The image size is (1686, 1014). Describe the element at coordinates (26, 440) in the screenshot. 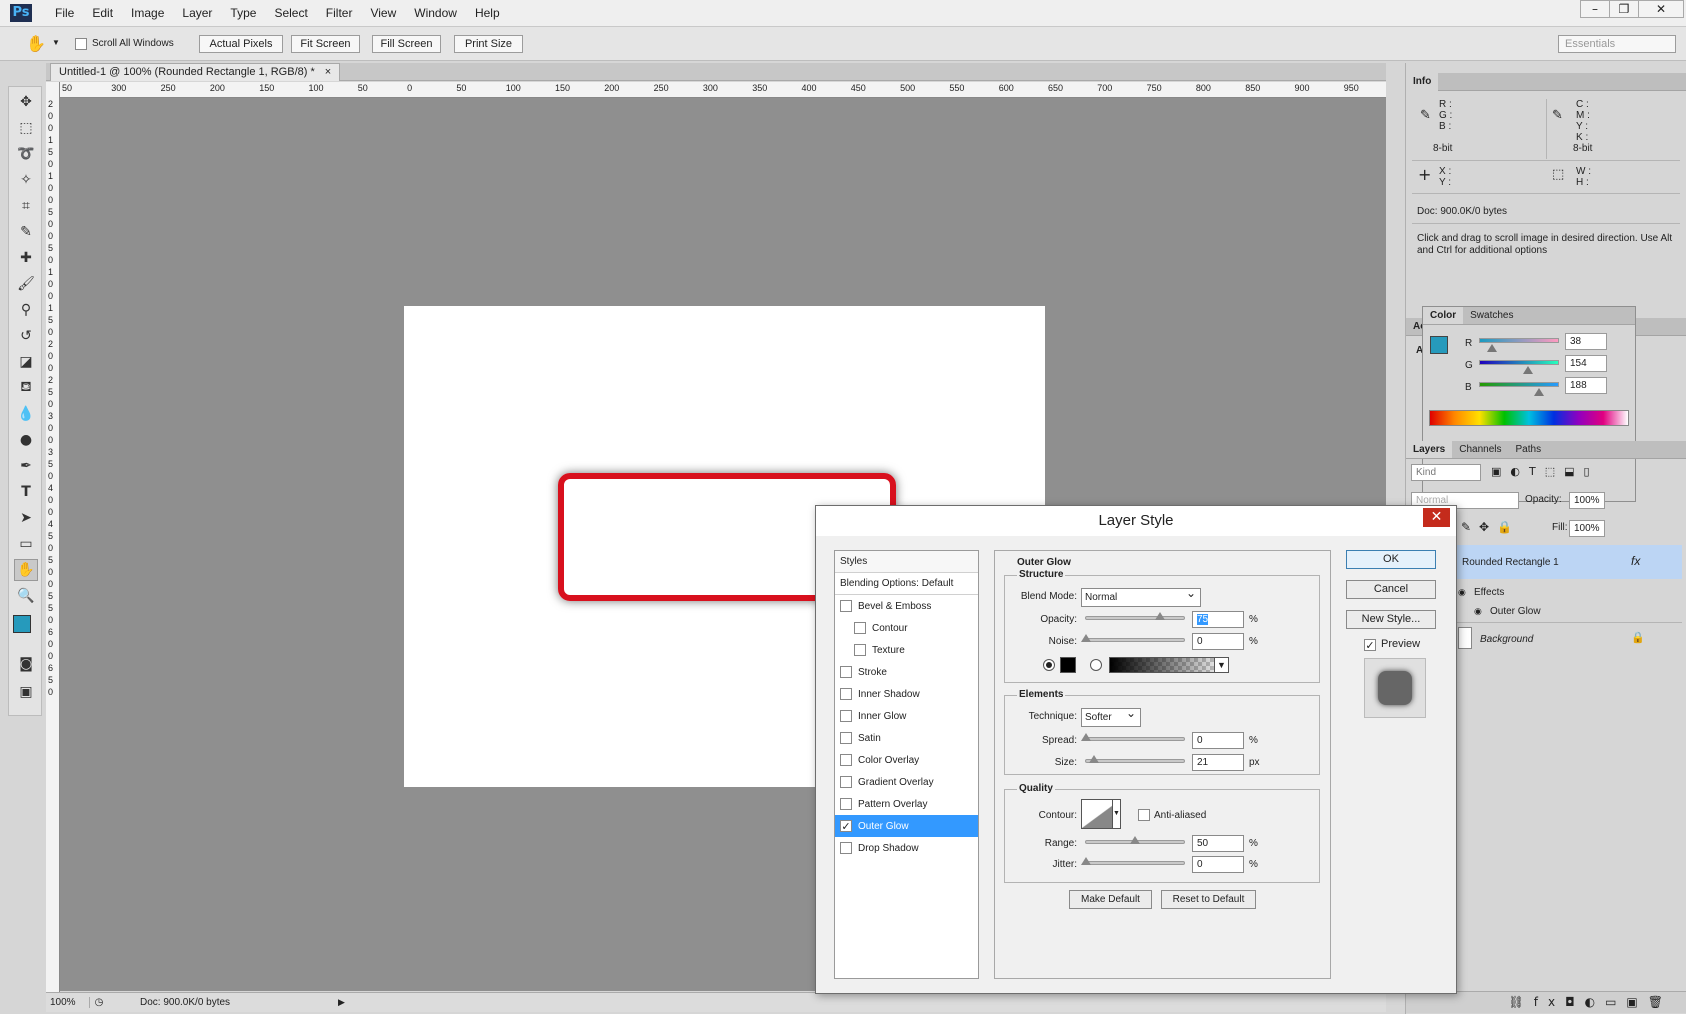

I see `dodge-tool-icon: ●` at that location.